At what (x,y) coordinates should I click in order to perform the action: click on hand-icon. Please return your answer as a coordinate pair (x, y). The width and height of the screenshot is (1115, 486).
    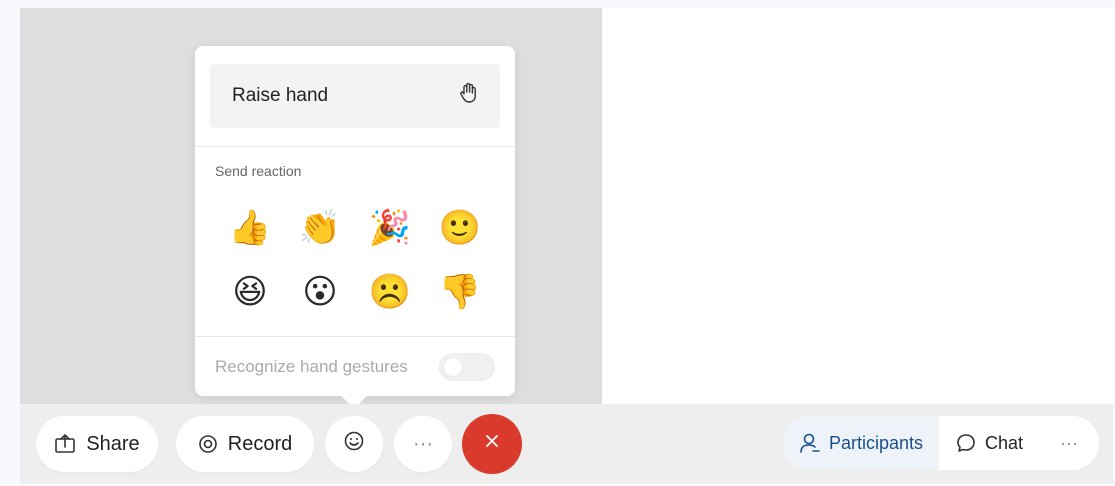
    Looking at the image, I should click on (468, 96).